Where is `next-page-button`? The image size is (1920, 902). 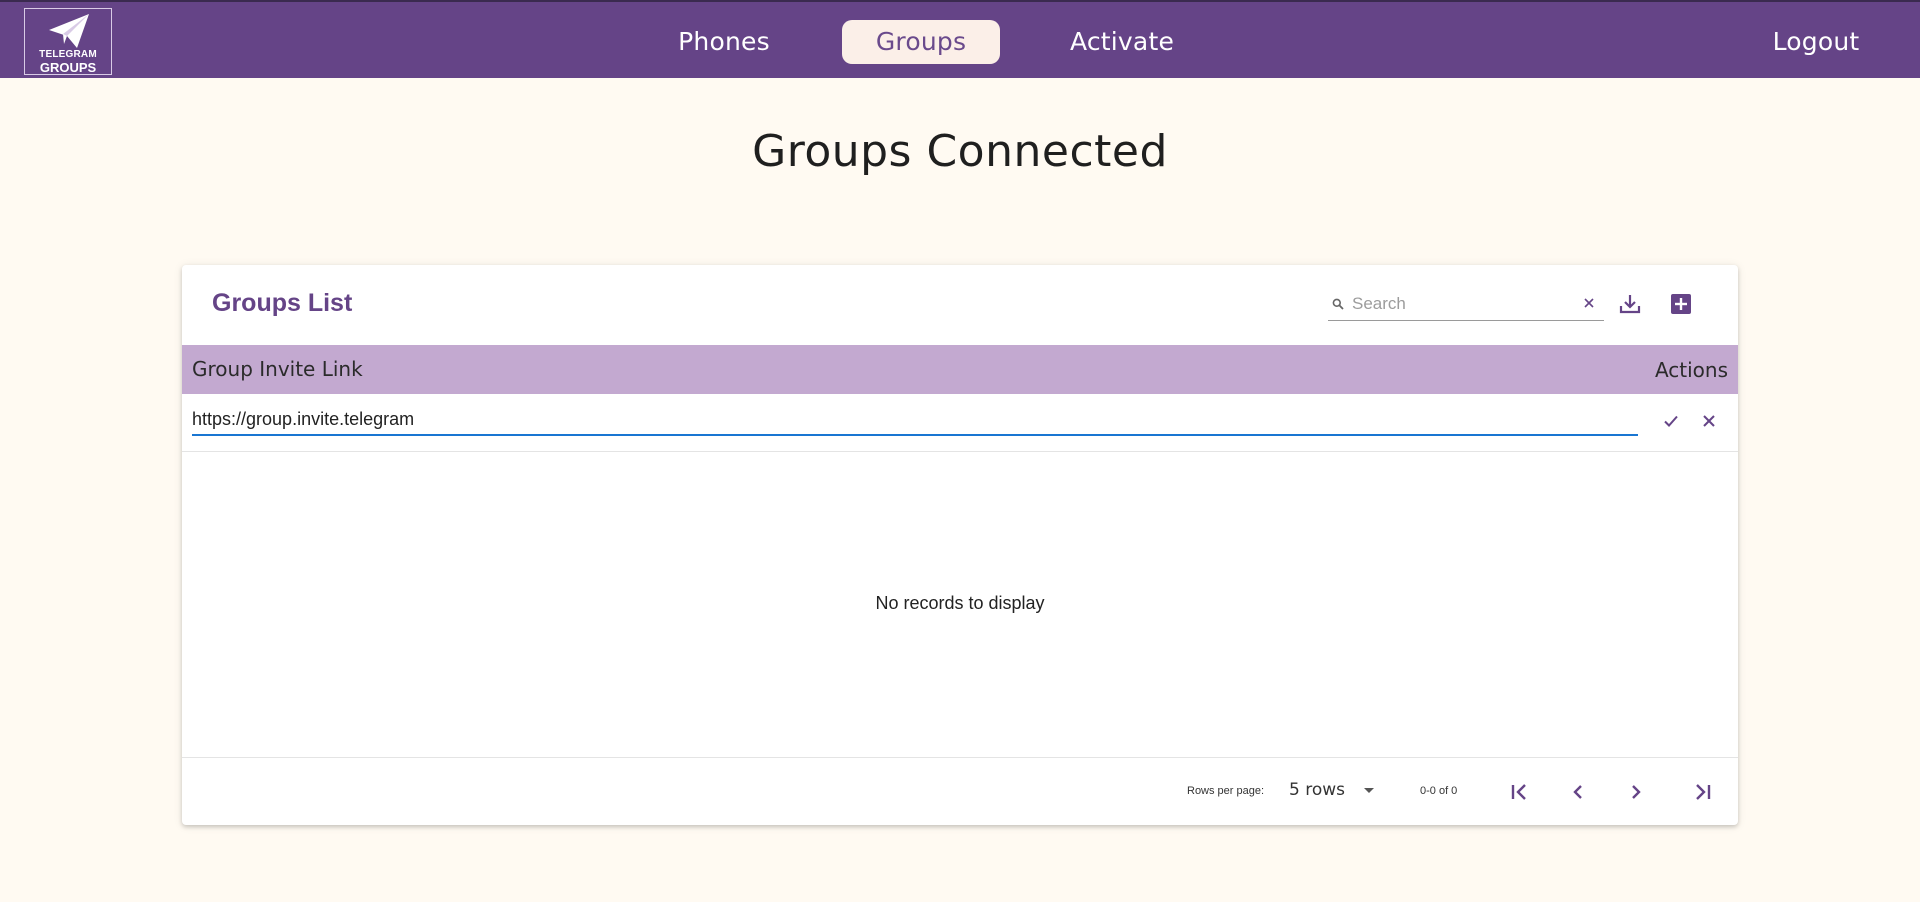
next-page-button is located at coordinates (1636, 792).